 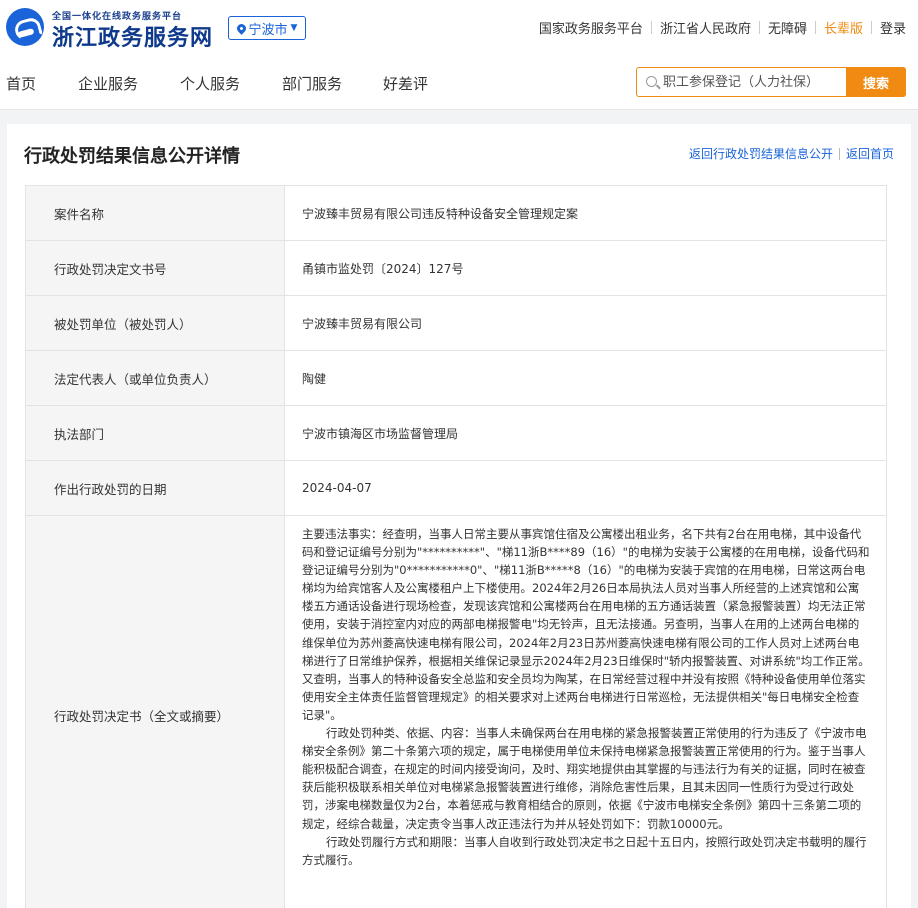 I want to click on nav-home: 首页, so click(x=21, y=83).